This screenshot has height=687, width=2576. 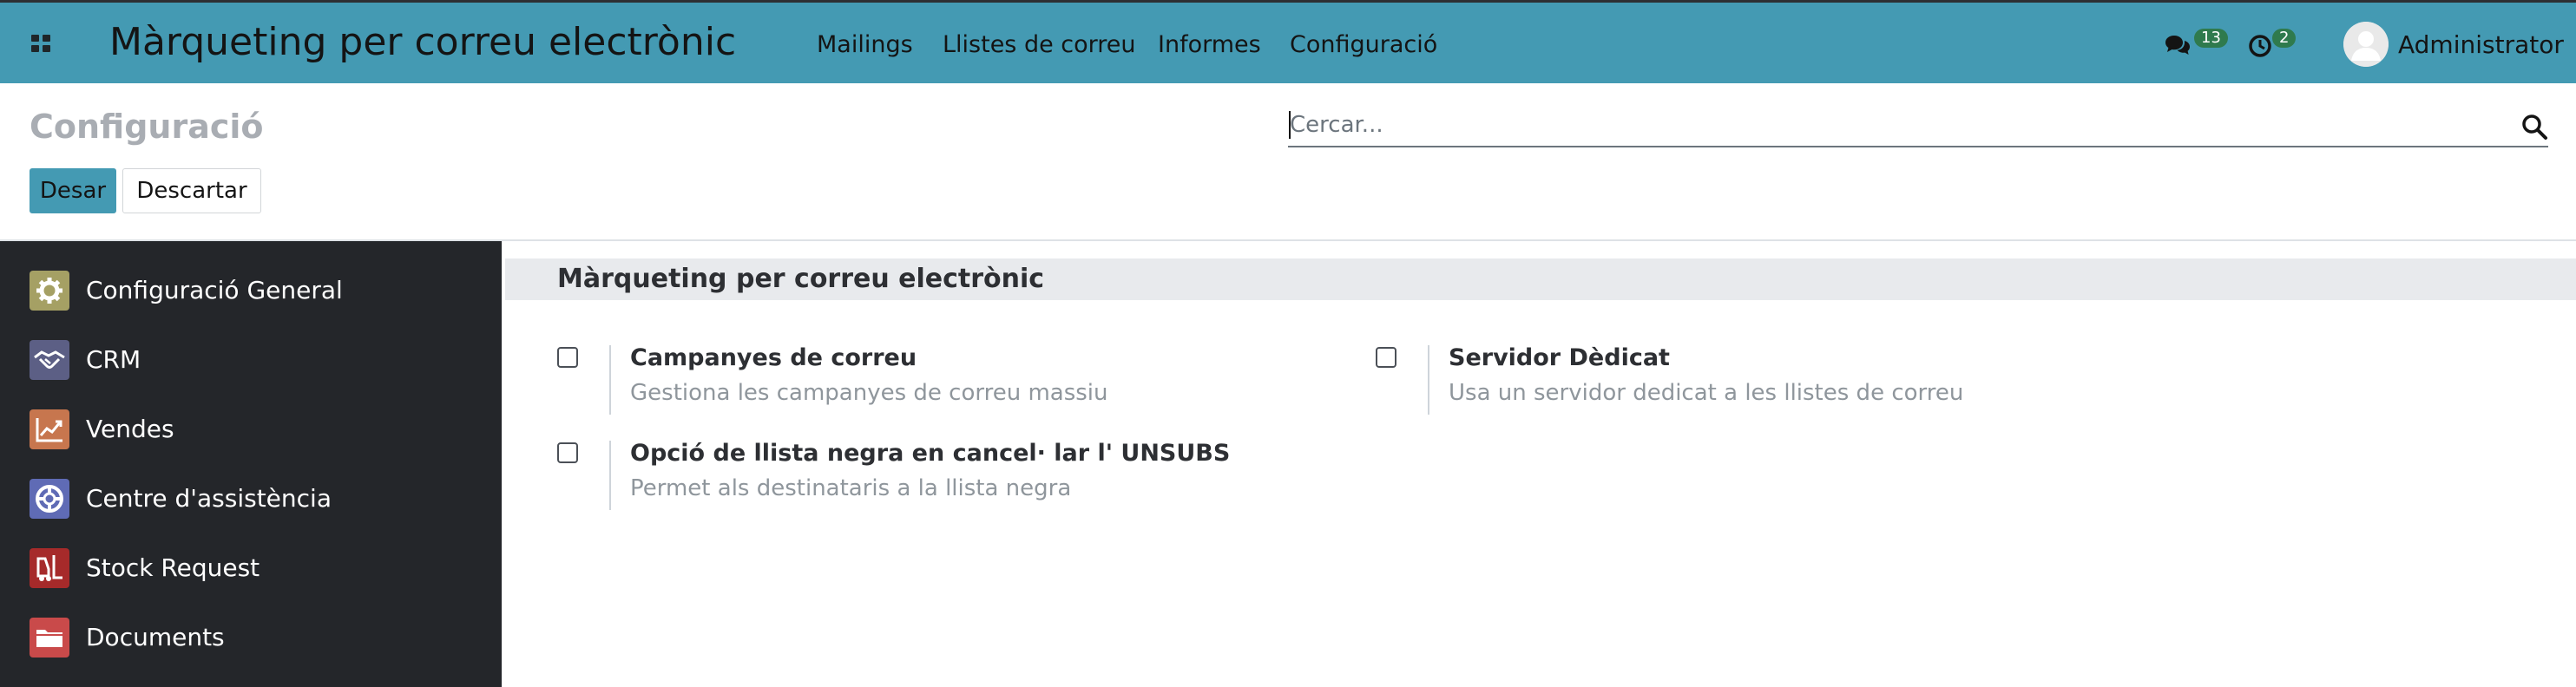 I want to click on forklift-icon, so click(x=49, y=568).